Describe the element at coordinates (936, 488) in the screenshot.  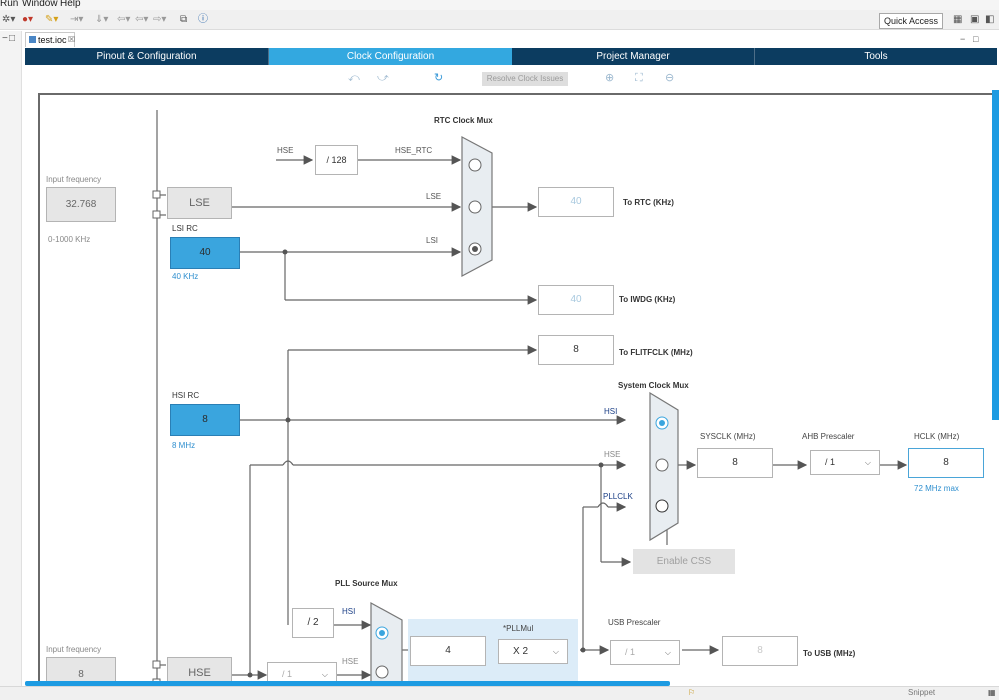
I see `hclk-max-label: 72 MHz max` at that location.